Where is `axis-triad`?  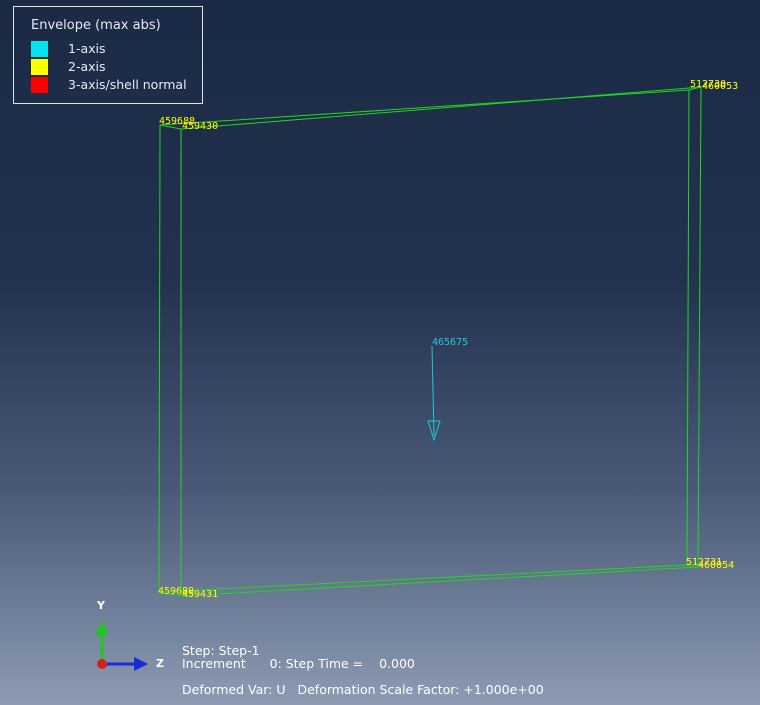 axis-triad is located at coordinates (121, 646).